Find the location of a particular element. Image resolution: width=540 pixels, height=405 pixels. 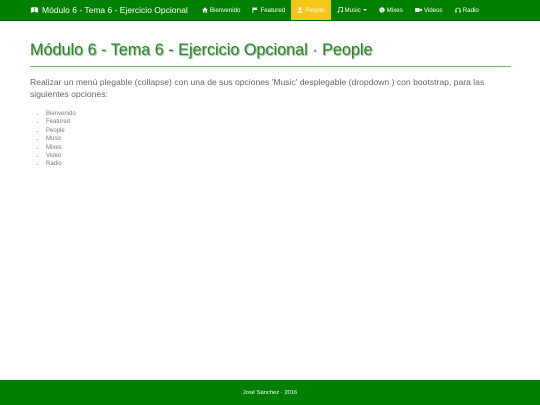

headphones-icon is located at coordinates (457, 10).